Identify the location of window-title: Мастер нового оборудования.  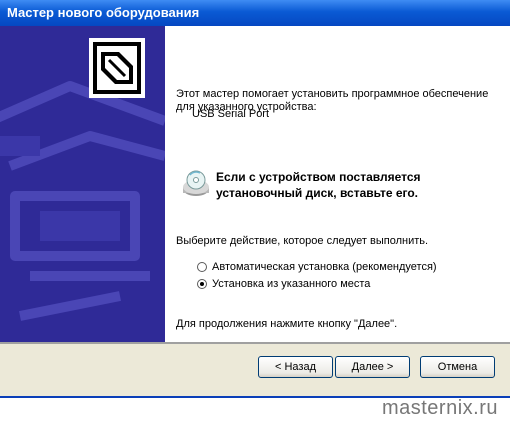
(255, 13).